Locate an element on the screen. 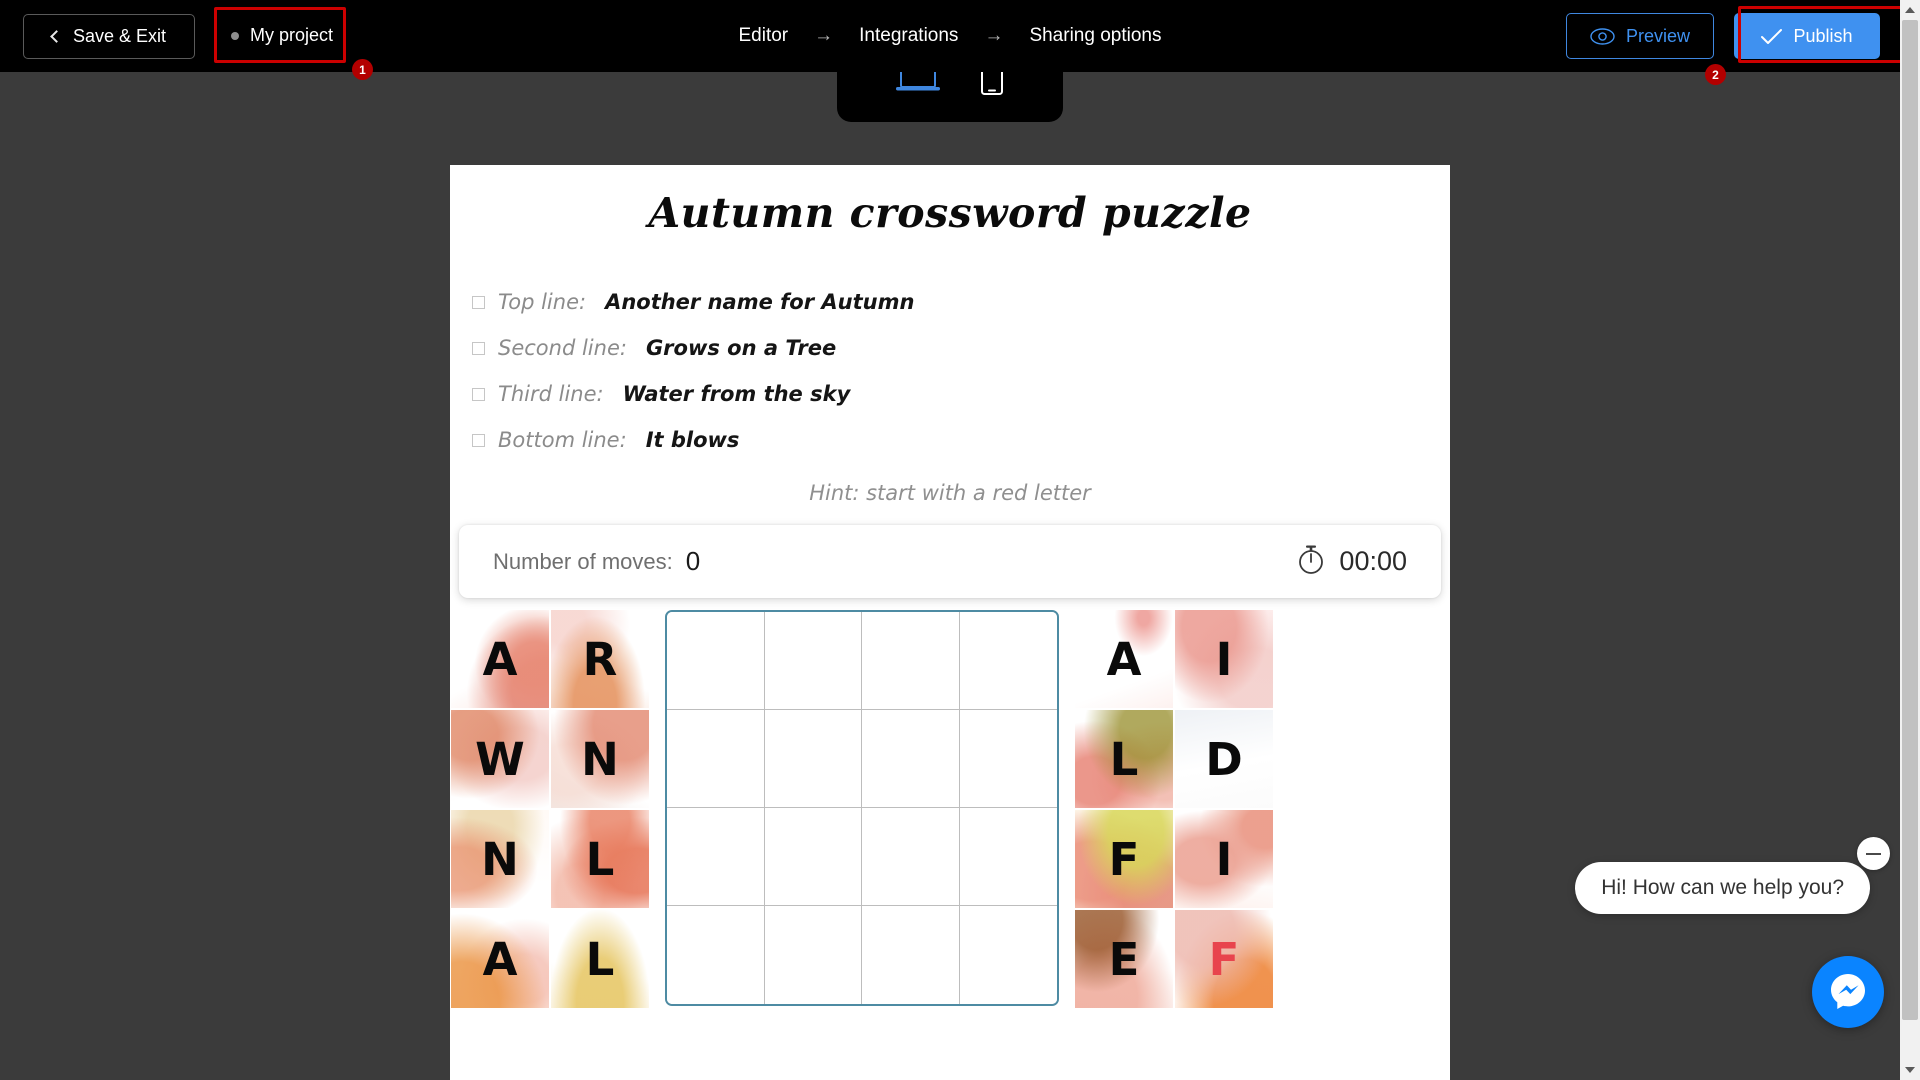 Image resolution: width=1920 pixels, height=1080 pixels. scrollbar-thumb is located at coordinates (1910, 520).